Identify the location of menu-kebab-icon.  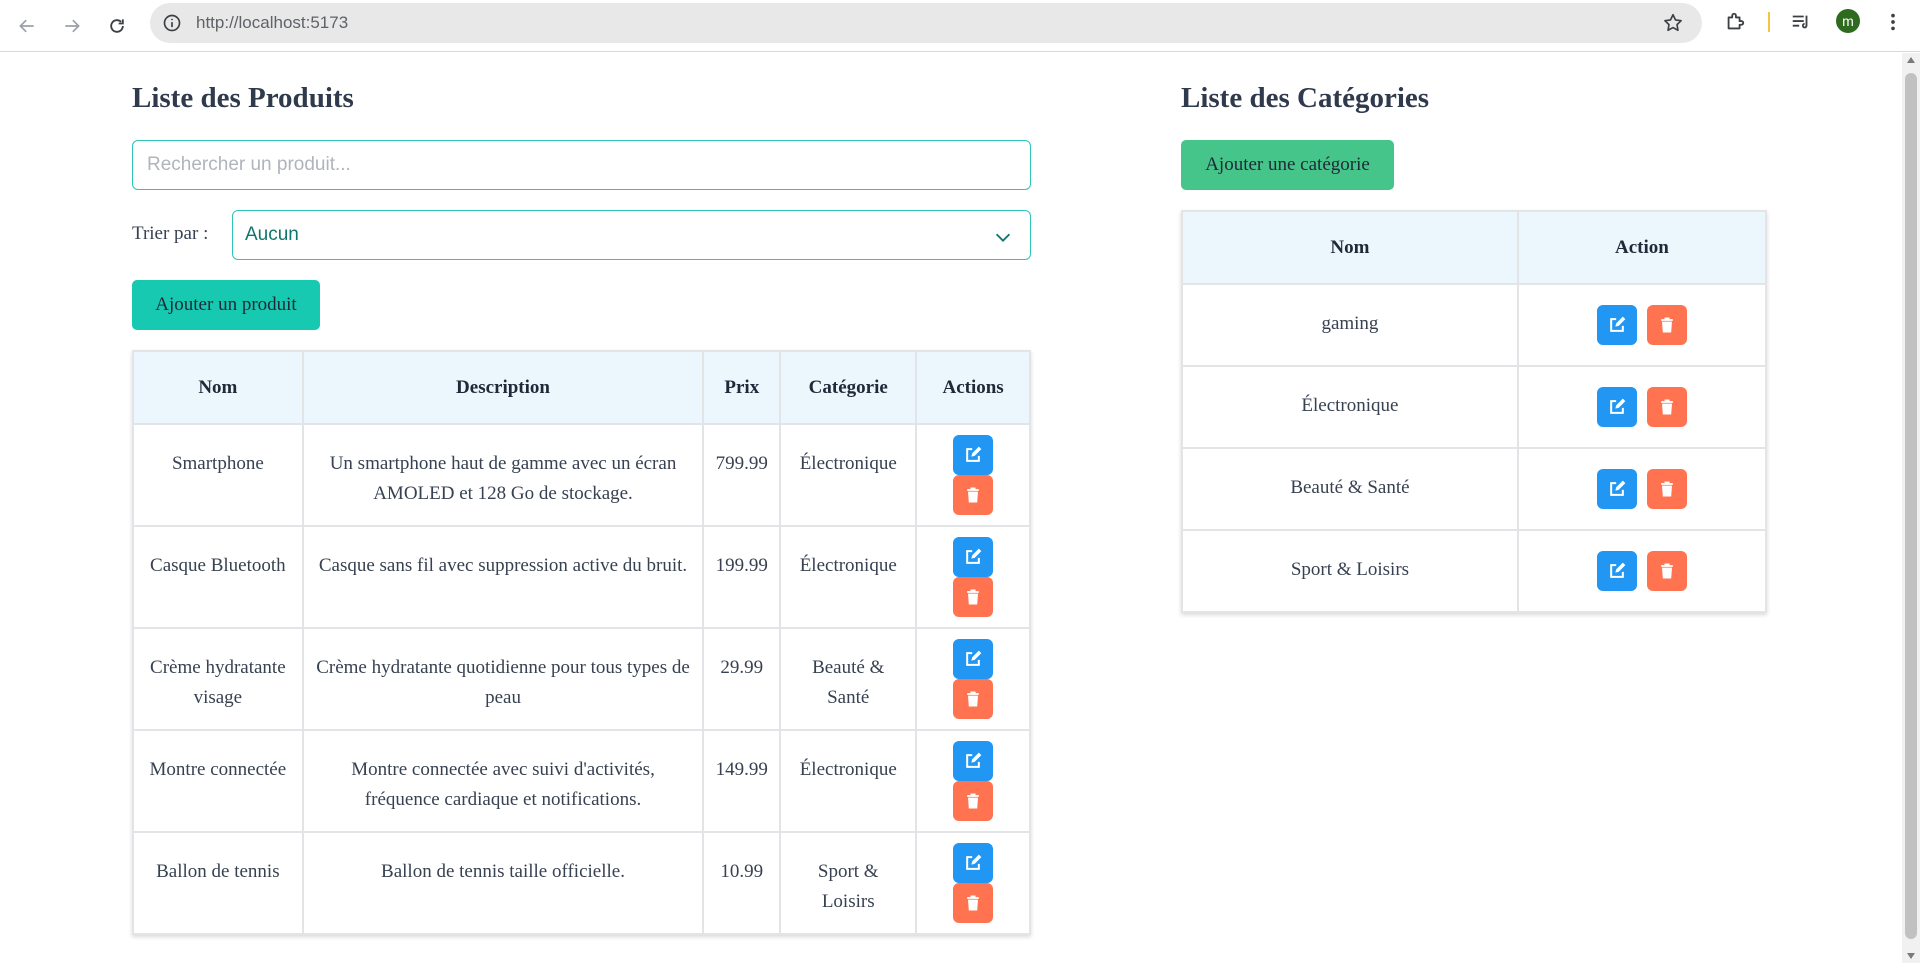
(1893, 22).